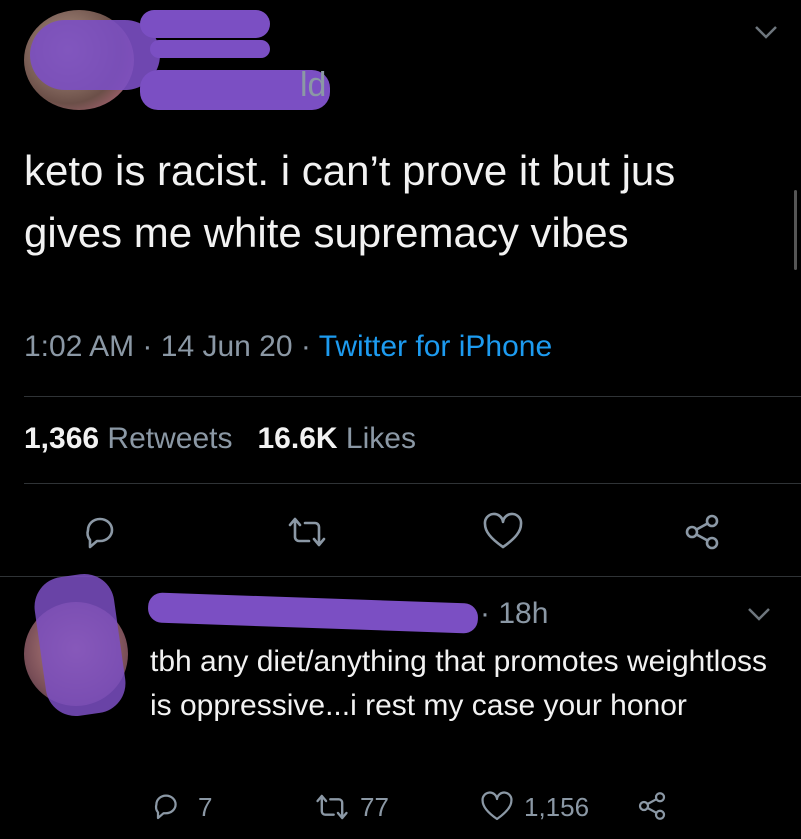  What do you see at coordinates (313, 85) in the screenshot?
I see `author-handle-visible: ld` at bounding box center [313, 85].